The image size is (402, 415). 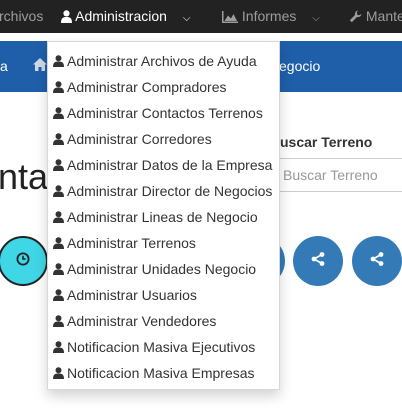 I want to click on menu-item-label: Administrar Terrenos, so click(x=131, y=243).